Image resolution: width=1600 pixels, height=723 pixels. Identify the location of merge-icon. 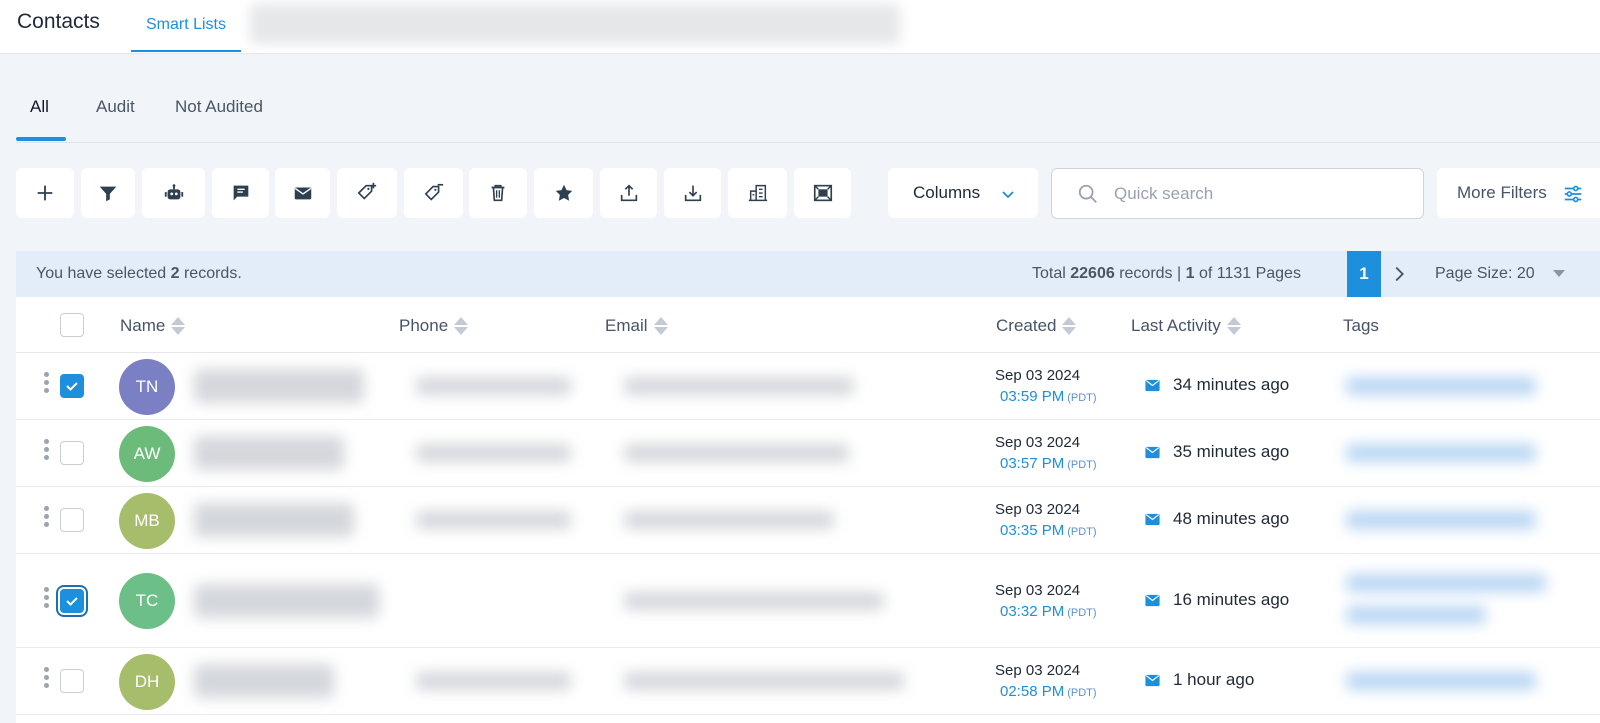
(822, 193).